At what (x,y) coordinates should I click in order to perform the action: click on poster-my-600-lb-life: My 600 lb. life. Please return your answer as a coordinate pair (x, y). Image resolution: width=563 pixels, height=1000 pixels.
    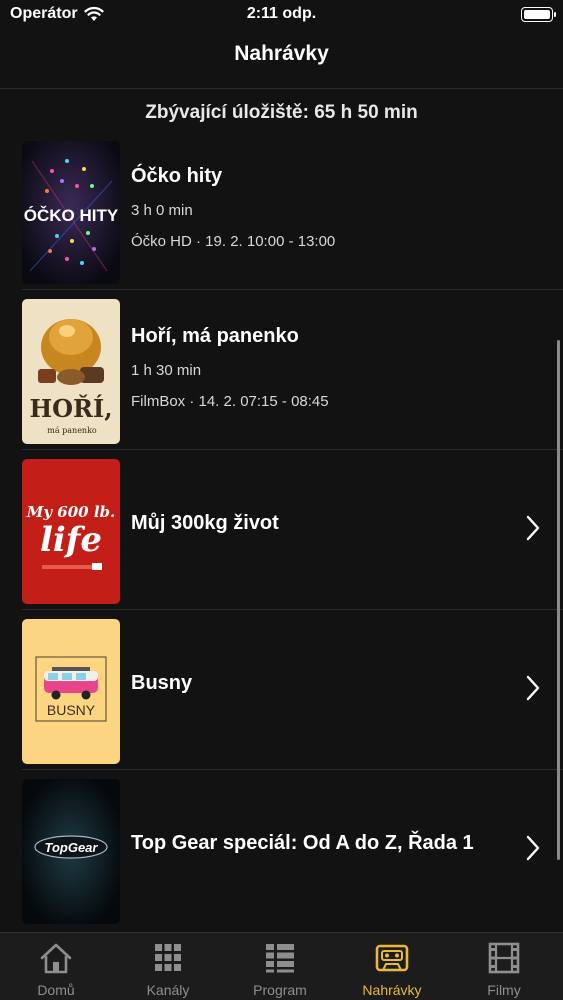
    Looking at the image, I should click on (71, 531).